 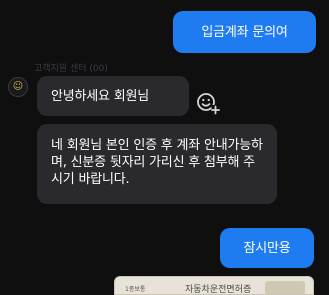 What do you see at coordinates (18, 87) in the screenshot?
I see `avatar-icon: ☺` at bounding box center [18, 87].